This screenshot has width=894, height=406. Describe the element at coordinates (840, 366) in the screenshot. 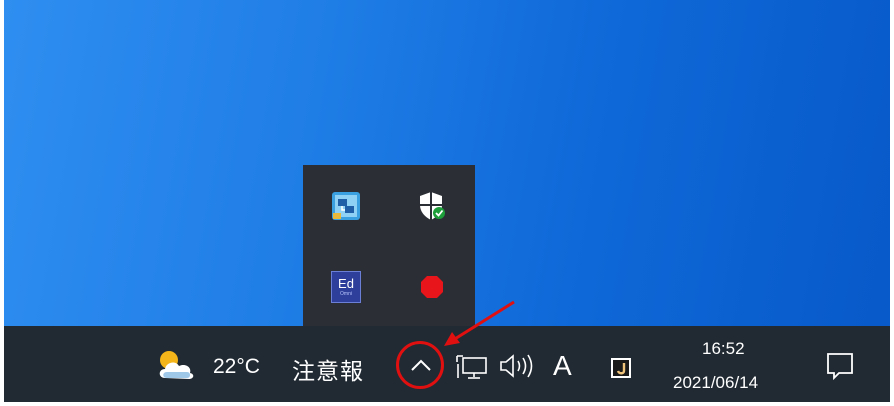

I see `action-center-icon` at that location.